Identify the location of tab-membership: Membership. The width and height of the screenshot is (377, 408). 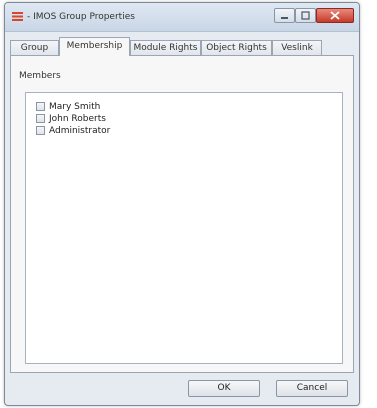
(94, 46).